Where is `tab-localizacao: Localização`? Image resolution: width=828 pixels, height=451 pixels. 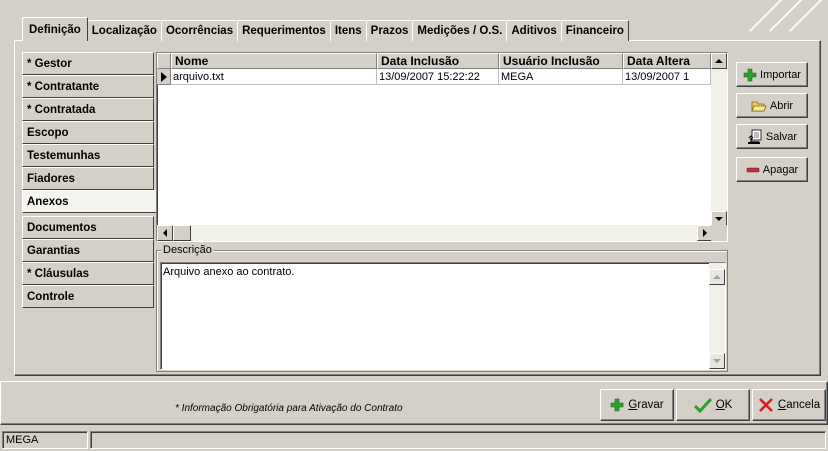
tab-localizacao: Localização is located at coordinates (124, 30).